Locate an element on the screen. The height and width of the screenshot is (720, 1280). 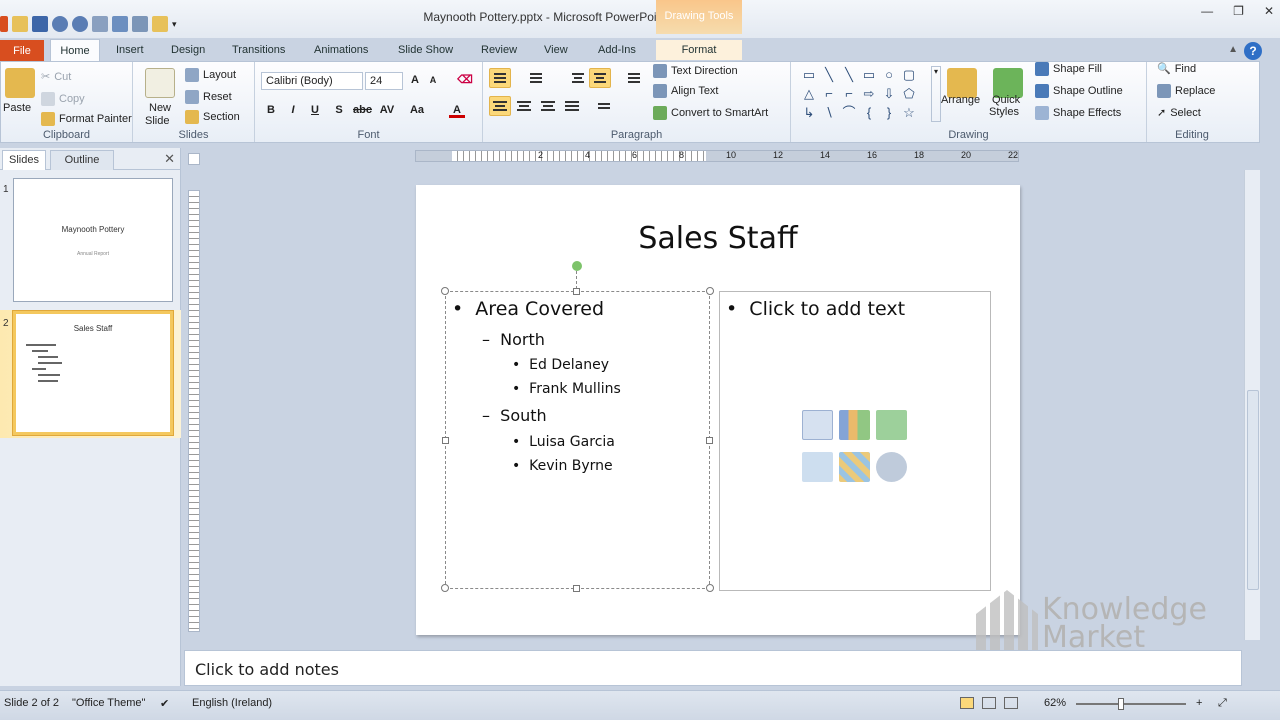
align-right-icon is located at coordinates (548, 106).